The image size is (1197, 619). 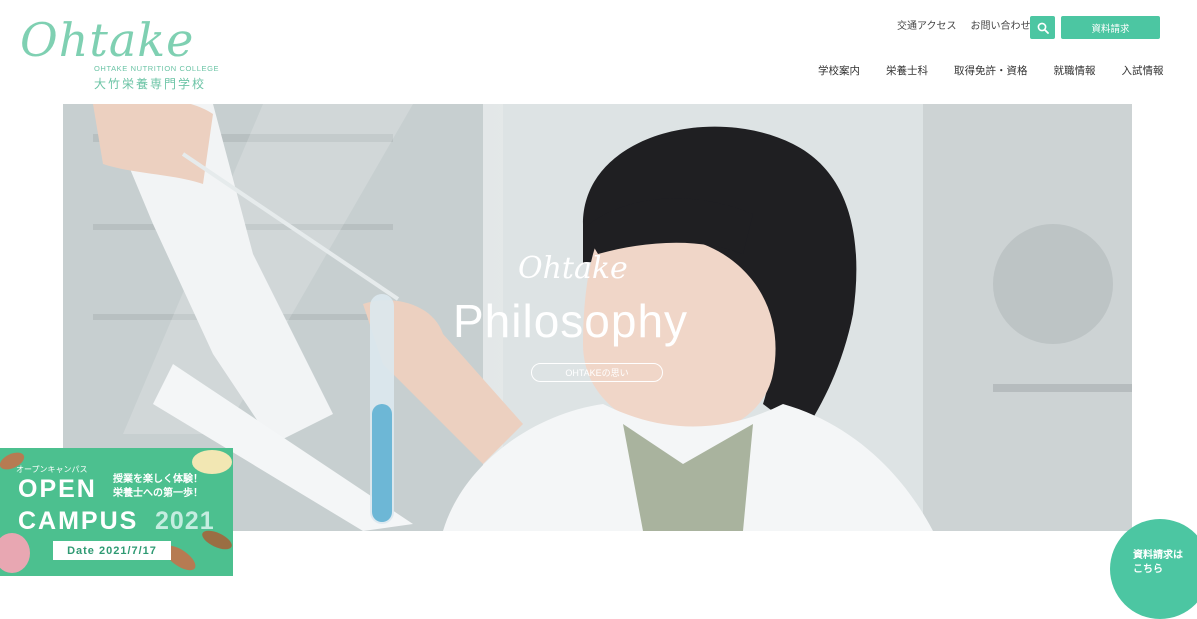 I want to click on site-logo: Ohtake OHTAKE NUTRITION COLLEGE 大竹栄養専門学校, so click(x=127, y=50).